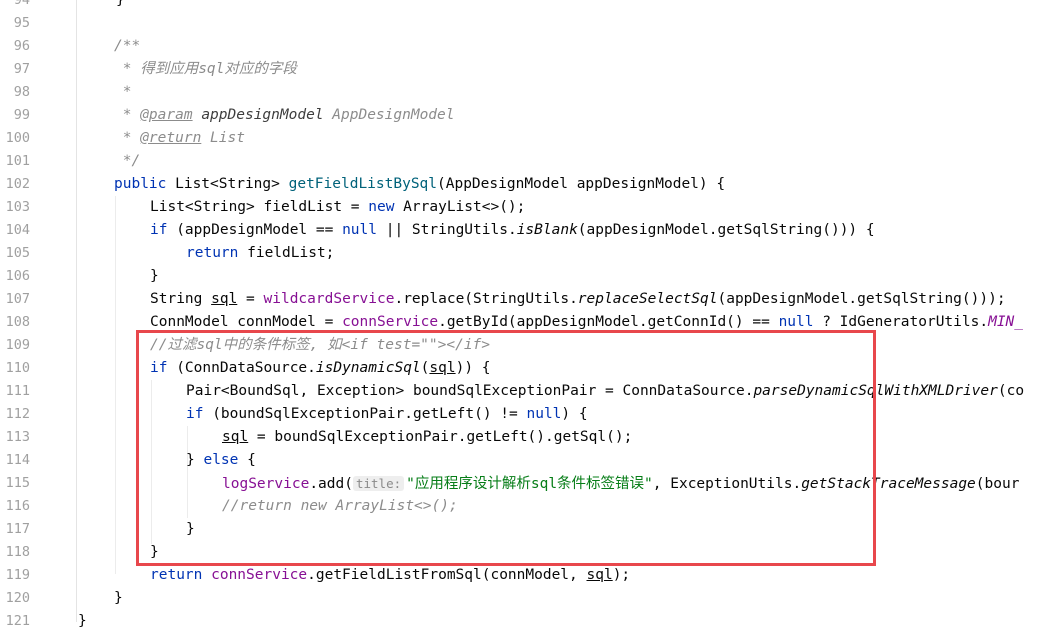  I want to click on code-line-101: */, so click(127, 161).